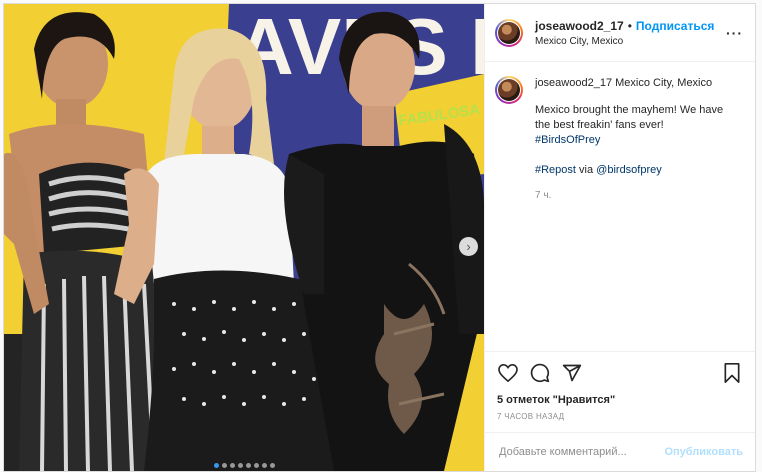  What do you see at coordinates (573, 83) in the screenshot?
I see `caption-username: joseawood2_17` at bounding box center [573, 83].